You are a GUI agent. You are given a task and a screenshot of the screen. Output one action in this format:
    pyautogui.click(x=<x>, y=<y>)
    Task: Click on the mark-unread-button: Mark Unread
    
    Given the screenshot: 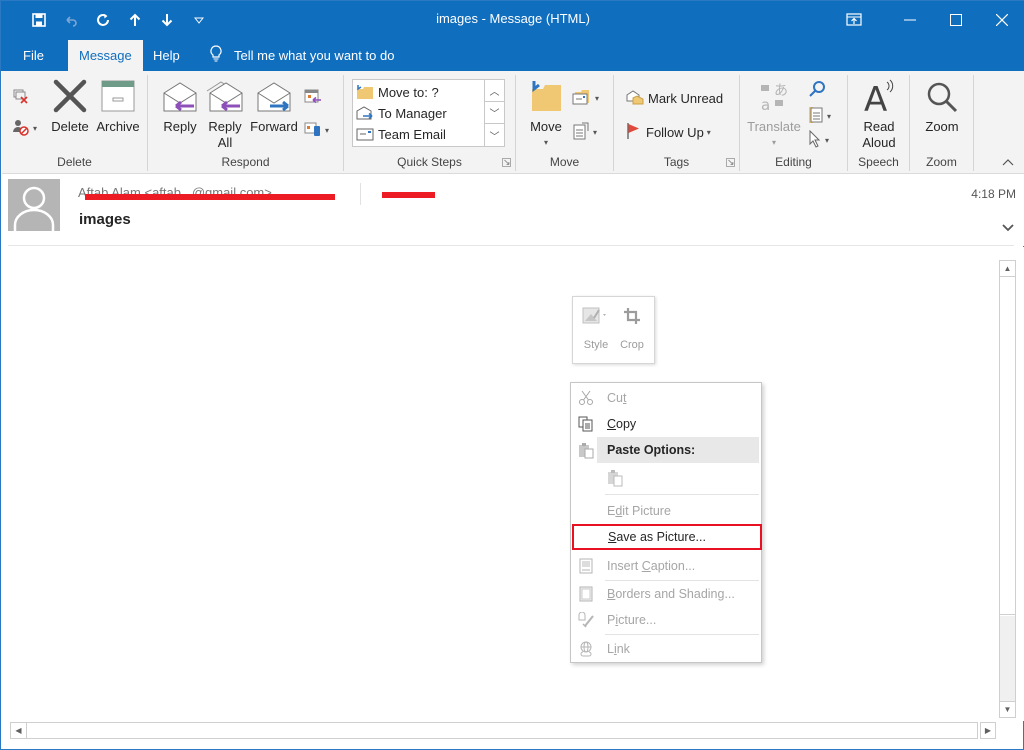 What is the action you would take?
    pyautogui.click(x=674, y=98)
    